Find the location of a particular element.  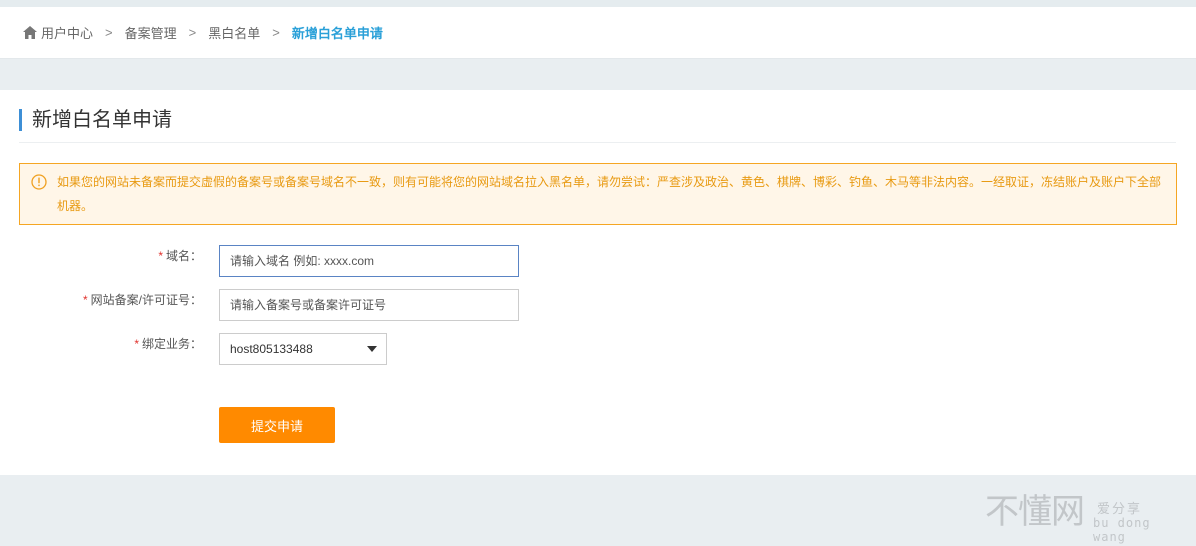

license-input is located at coordinates (369, 305).